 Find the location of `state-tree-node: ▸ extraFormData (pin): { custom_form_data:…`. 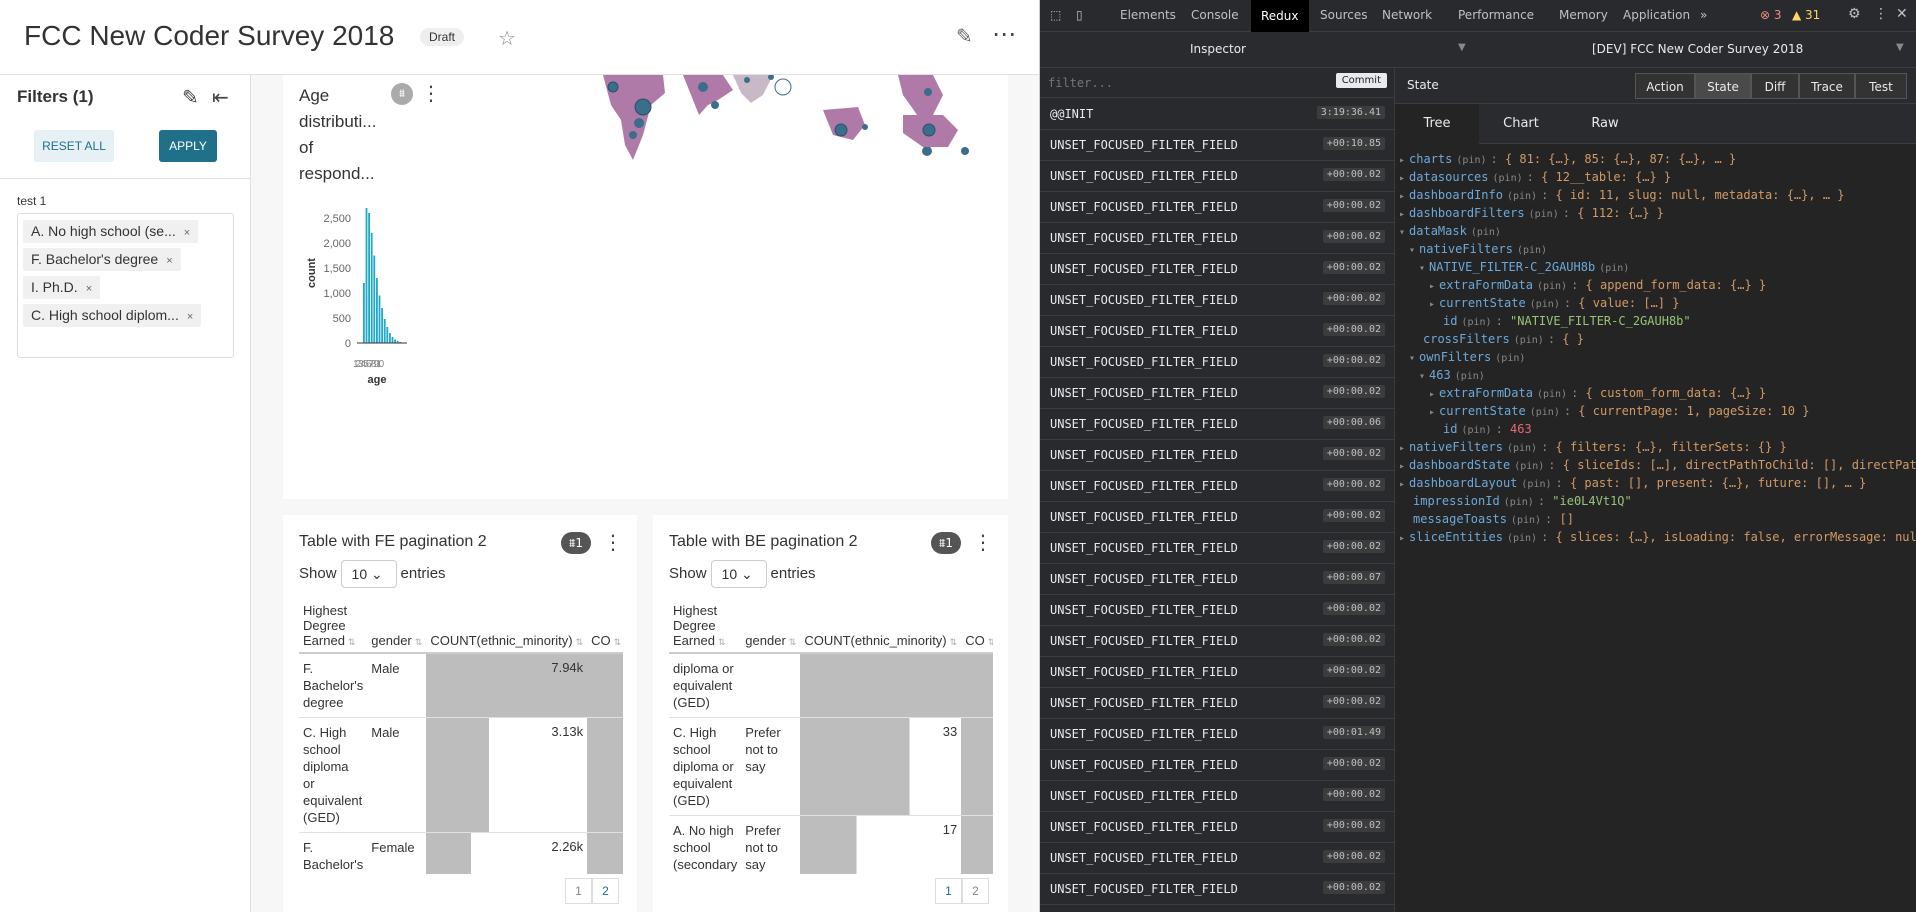

state-tree-node: ▸ extraFormData (pin): { custom_form_data:… is located at coordinates (1597, 393).